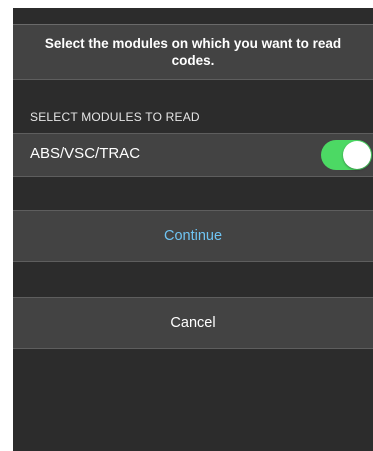  I want to click on continue-label: Continue, so click(193, 236).